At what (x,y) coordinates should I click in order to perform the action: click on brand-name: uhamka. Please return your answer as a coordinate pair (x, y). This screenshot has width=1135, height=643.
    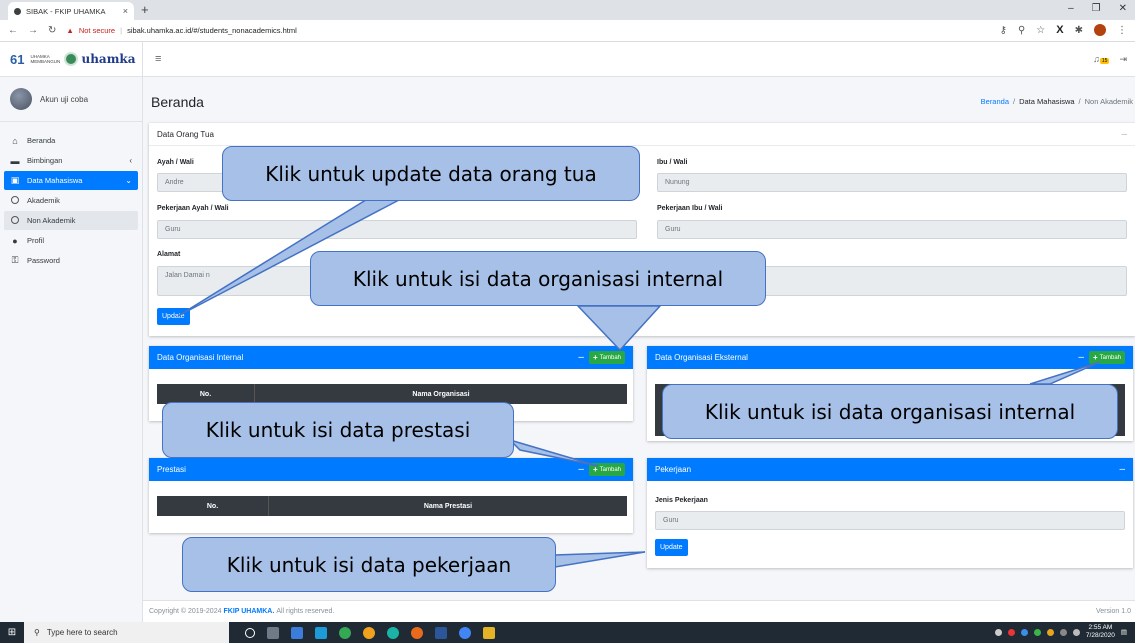
    Looking at the image, I should click on (108, 59).